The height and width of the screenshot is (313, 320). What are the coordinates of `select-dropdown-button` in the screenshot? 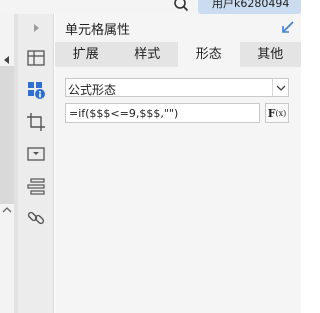 It's located at (280, 87).